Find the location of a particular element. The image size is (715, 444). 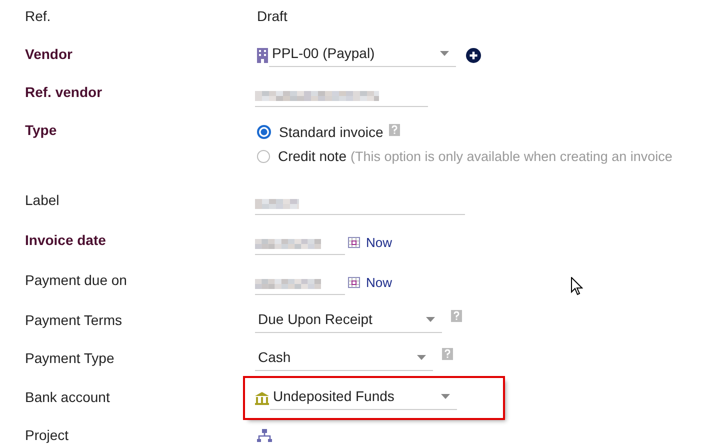

field-label: Payment Terms is located at coordinates (73, 320).